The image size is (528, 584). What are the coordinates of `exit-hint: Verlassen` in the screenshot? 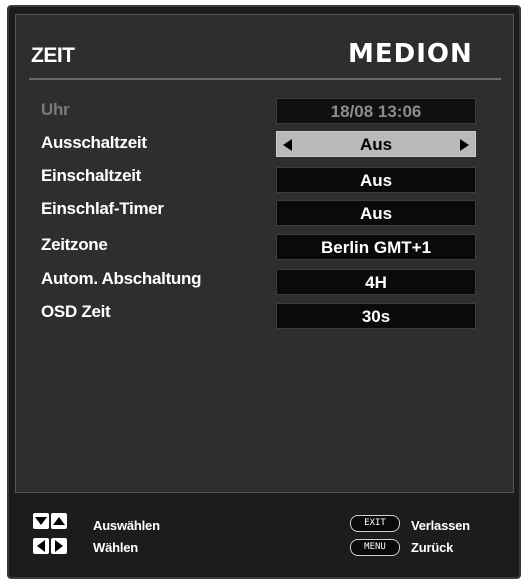 It's located at (440, 525).